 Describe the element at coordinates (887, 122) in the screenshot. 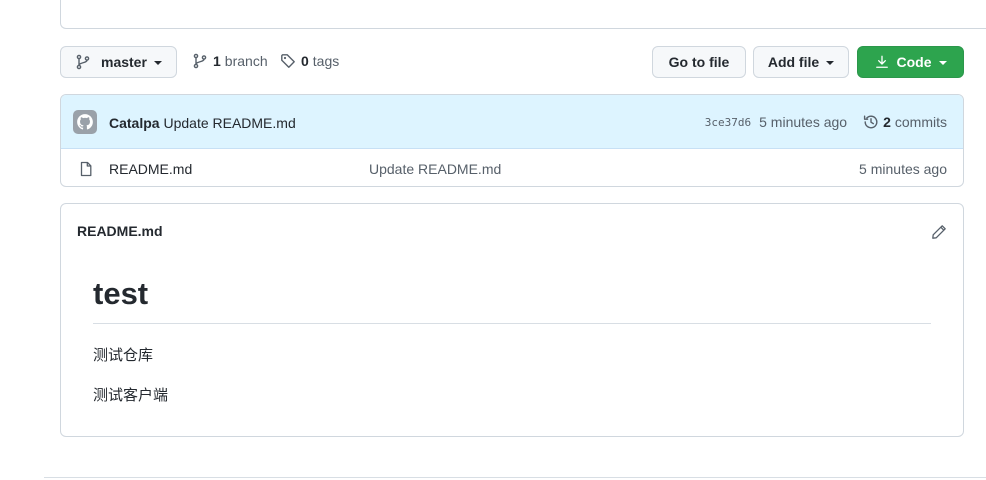

I see `commit-count: 2` at that location.